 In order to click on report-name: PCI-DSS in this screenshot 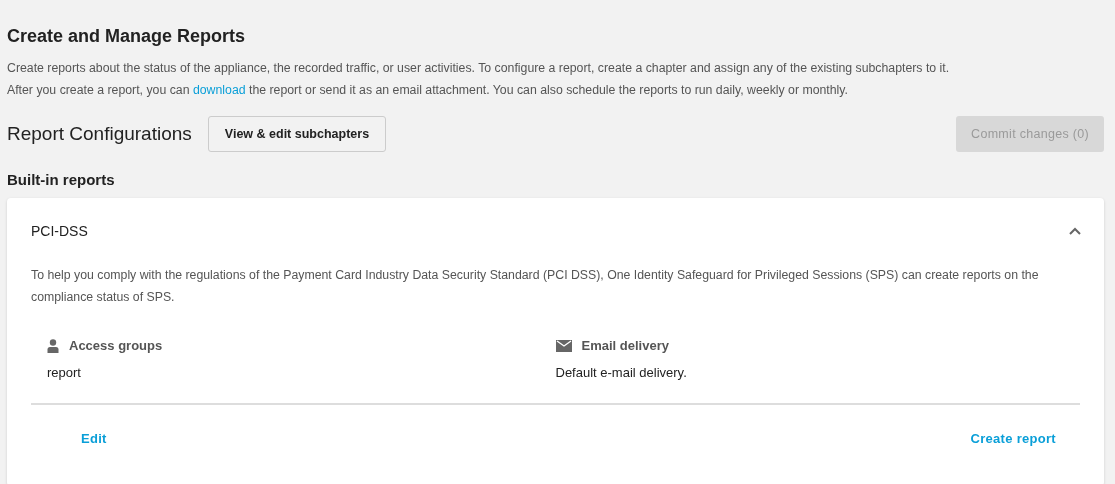, I will do `click(59, 231)`.